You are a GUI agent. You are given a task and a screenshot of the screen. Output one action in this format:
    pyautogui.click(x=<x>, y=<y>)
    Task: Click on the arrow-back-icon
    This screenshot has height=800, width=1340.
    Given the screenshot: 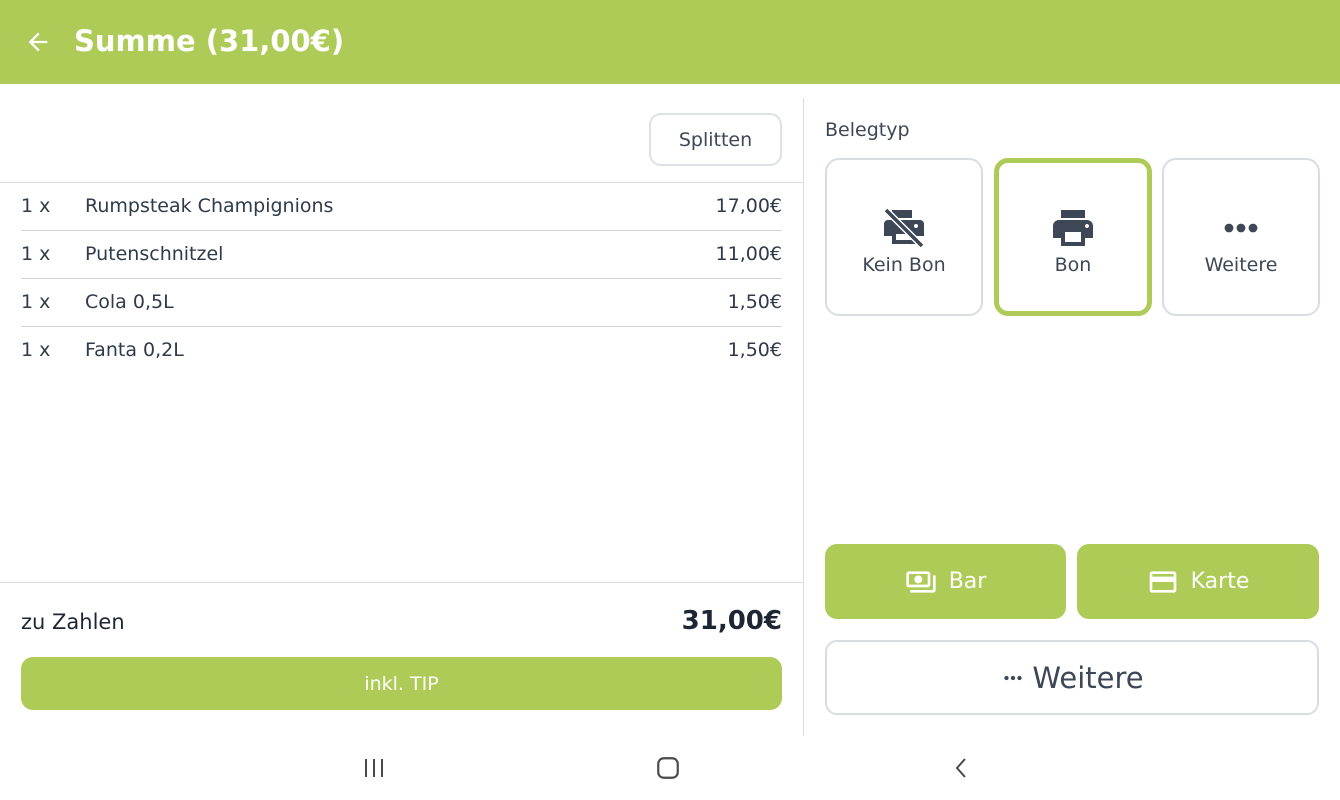 What is the action you would take?
    pyautogui.click(x=38, y=42)
    